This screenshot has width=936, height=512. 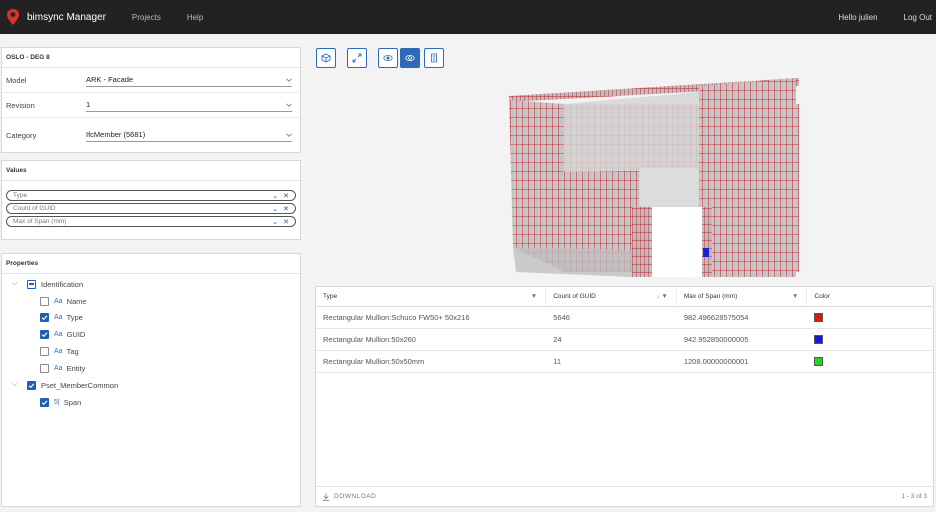 I want to click on bimsync-logo-icon, so click(x=13, y=17).